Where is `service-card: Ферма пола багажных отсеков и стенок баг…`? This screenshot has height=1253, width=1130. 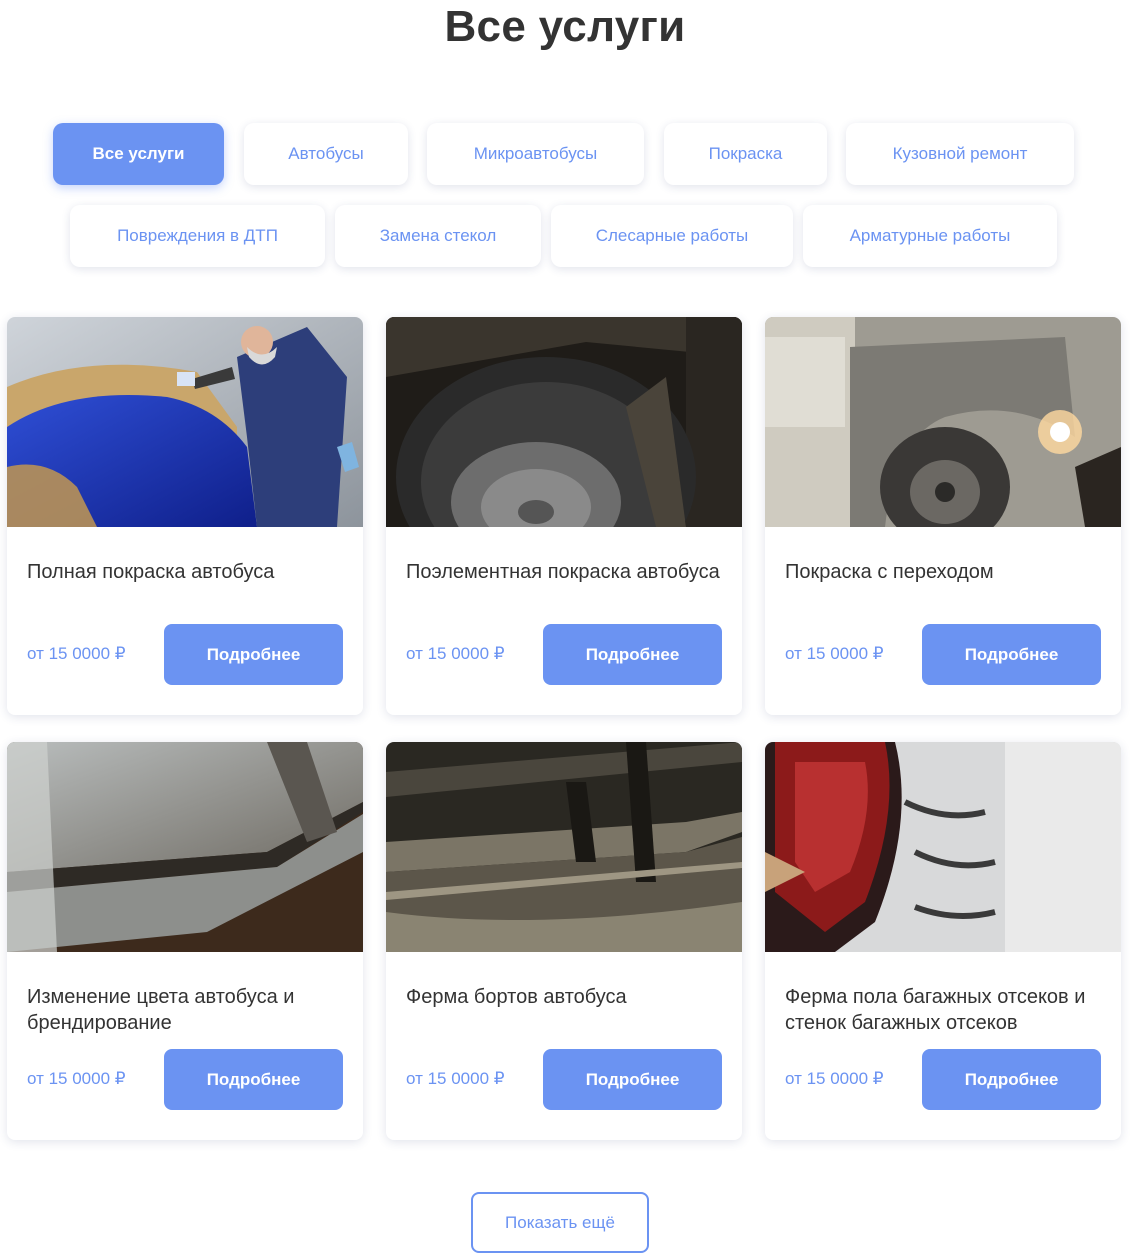 service-card: Ферма пола багажных отсеков и стенок баг… is located at coordinates (943, 941).